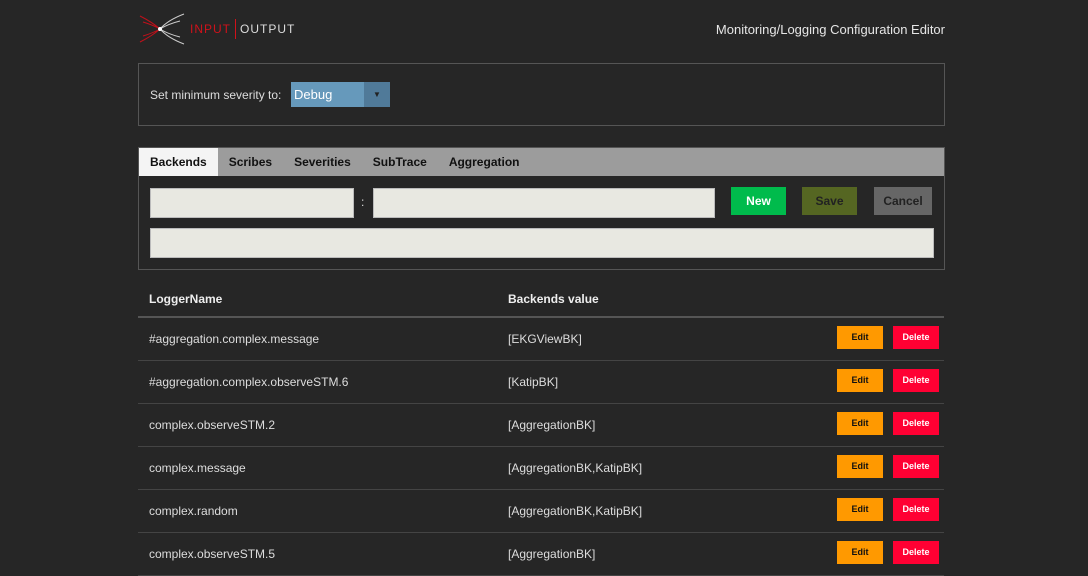  What do you see at coordinates (484, 162) in the screenshot?
I see `tab-aggregation: Aggregation` at bounding box center [484, 162].